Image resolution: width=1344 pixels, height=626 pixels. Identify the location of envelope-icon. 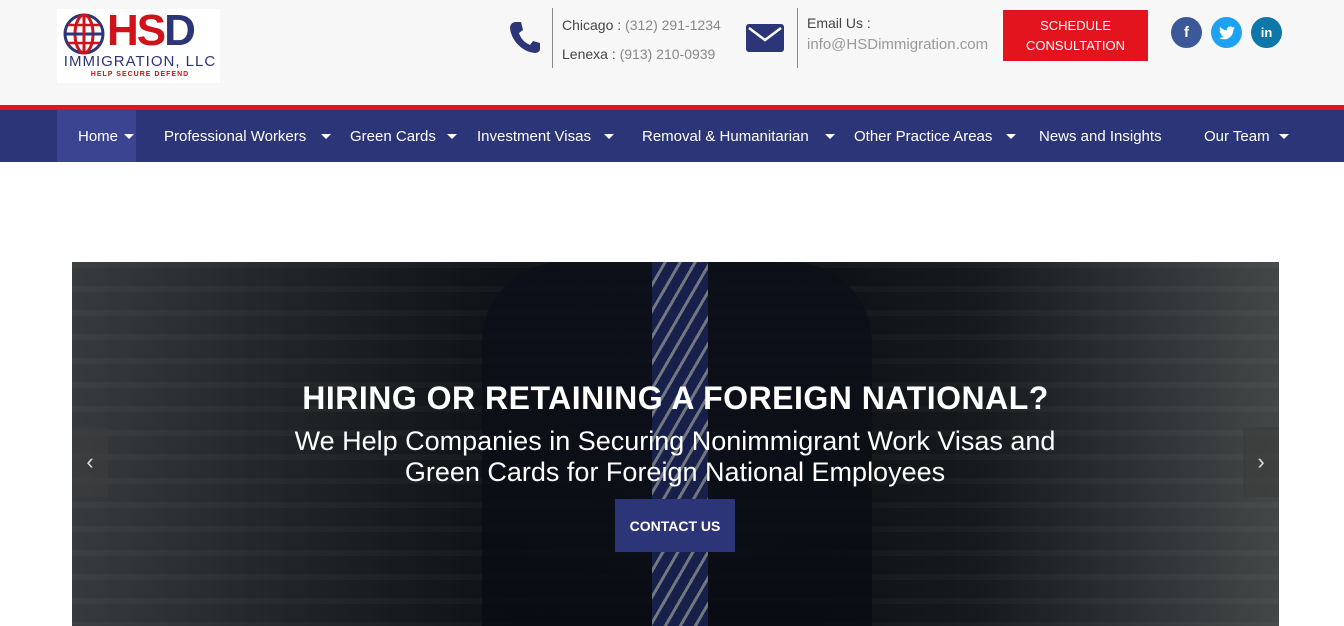
(765, 38).